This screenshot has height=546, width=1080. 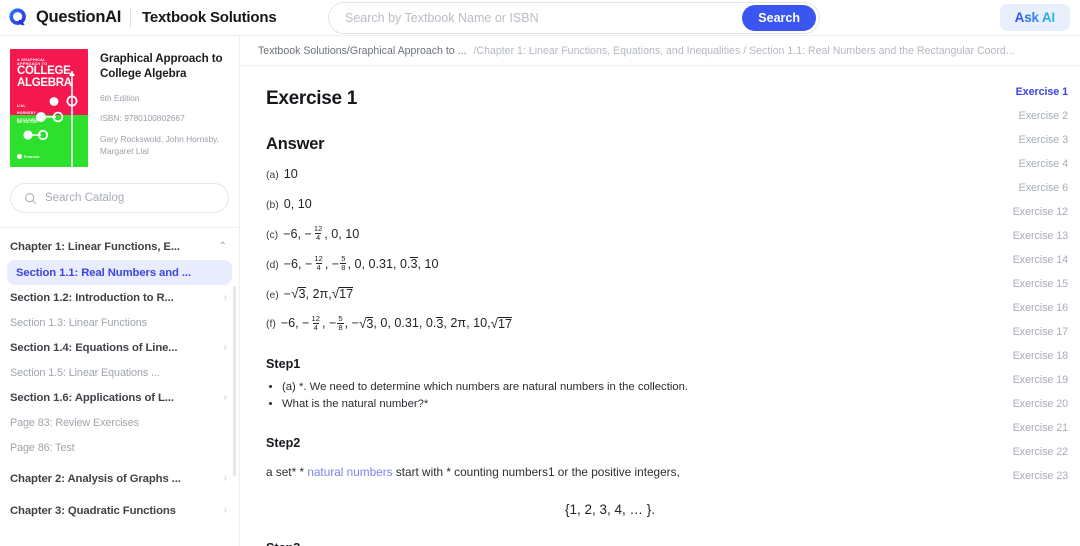 I want to click on natural-numbers-link: natural numbers, so click(x=349, y=472).